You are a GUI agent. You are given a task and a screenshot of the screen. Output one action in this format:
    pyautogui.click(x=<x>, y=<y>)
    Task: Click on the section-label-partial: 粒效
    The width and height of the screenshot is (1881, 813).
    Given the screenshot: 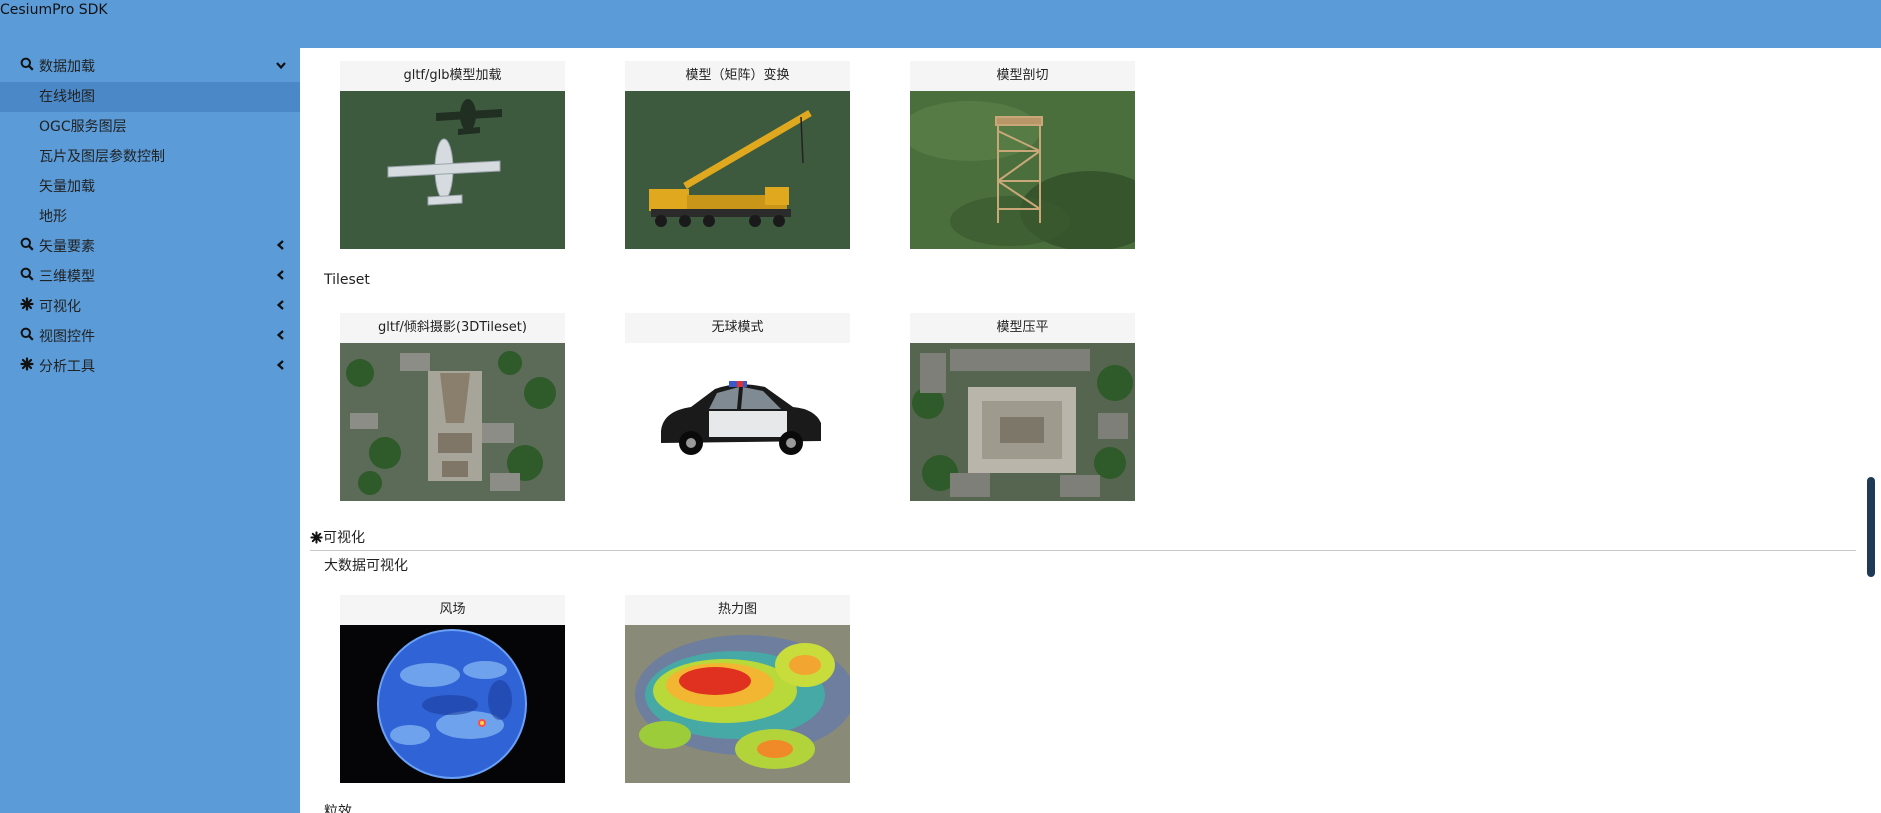 What is the action you would take?
    pyautogui.click(x=338, y=808)
    